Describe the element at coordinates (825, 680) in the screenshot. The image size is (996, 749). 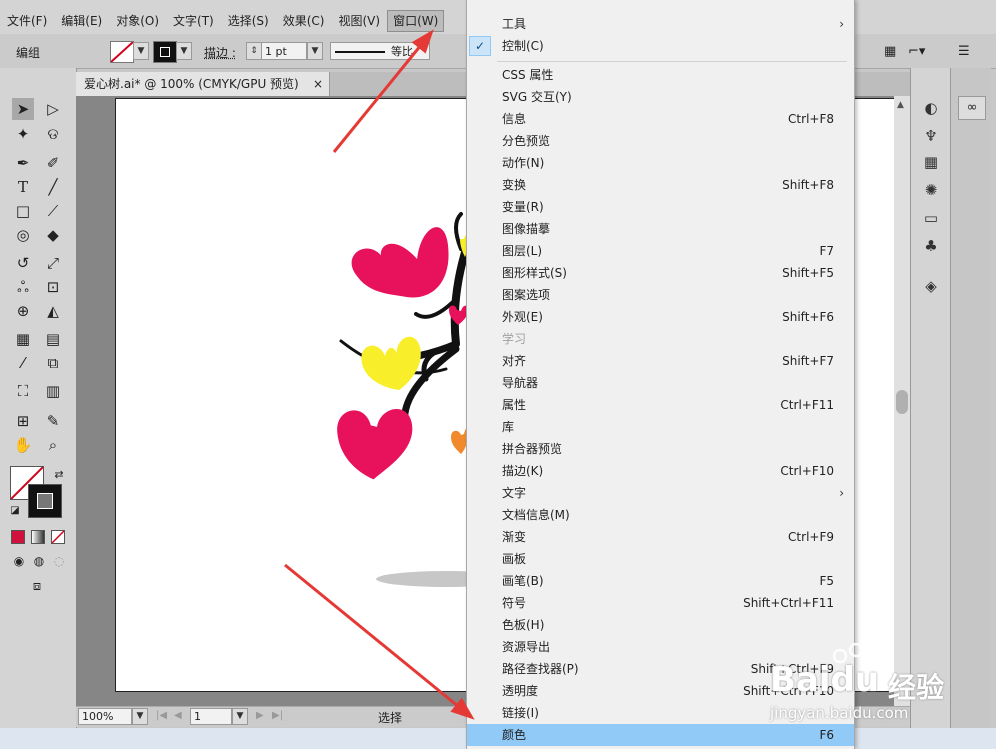
I see `watermark-brand: Baidu` at that location.